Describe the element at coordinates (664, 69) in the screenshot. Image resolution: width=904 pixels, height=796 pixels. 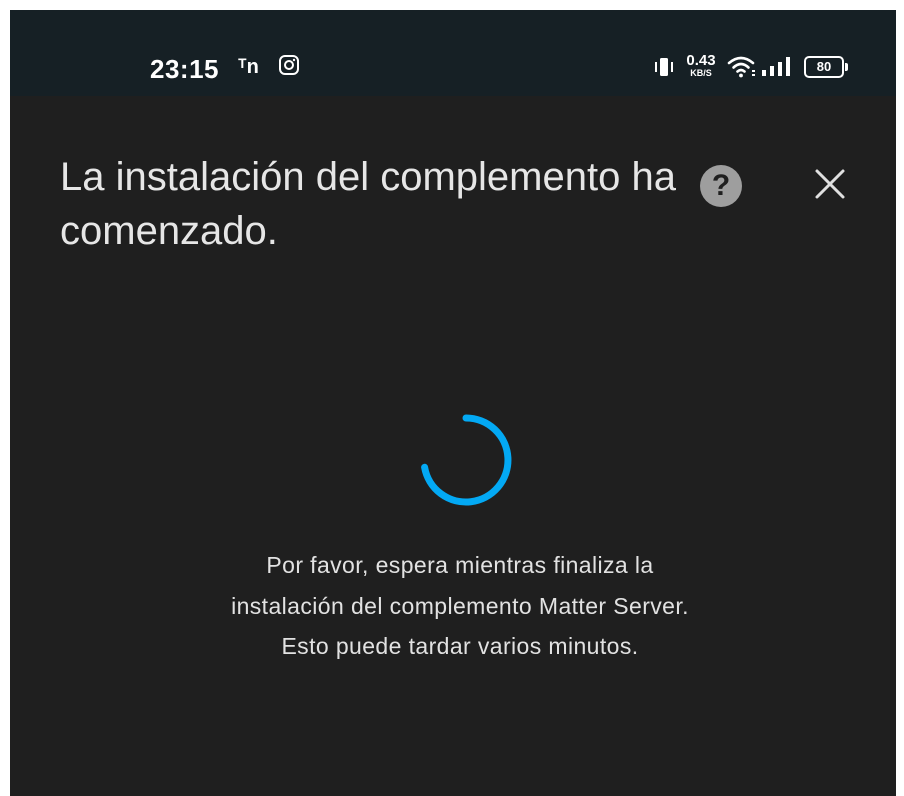
I see `vibrate-icon` at that location.